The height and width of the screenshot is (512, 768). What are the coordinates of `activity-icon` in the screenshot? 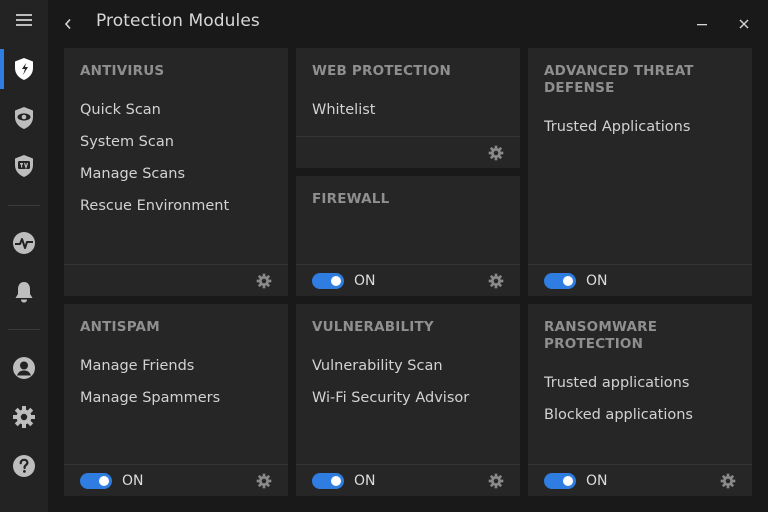 It's located at (24, 243).